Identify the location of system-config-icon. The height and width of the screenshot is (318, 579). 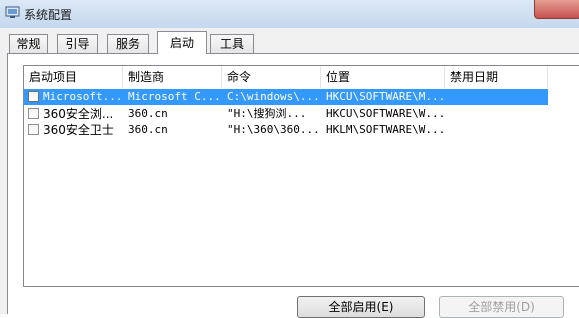
(12, 12).